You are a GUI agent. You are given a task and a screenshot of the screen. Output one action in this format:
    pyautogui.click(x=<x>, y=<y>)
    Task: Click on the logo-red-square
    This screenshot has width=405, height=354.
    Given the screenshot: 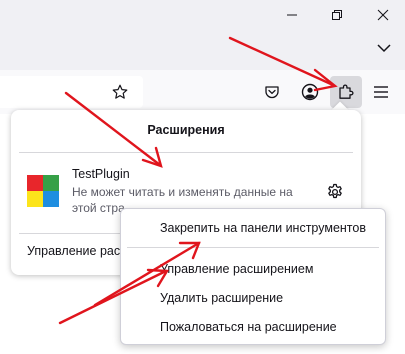 What is the action you would take?
    pyautogui.click(x=35, y=183)
    